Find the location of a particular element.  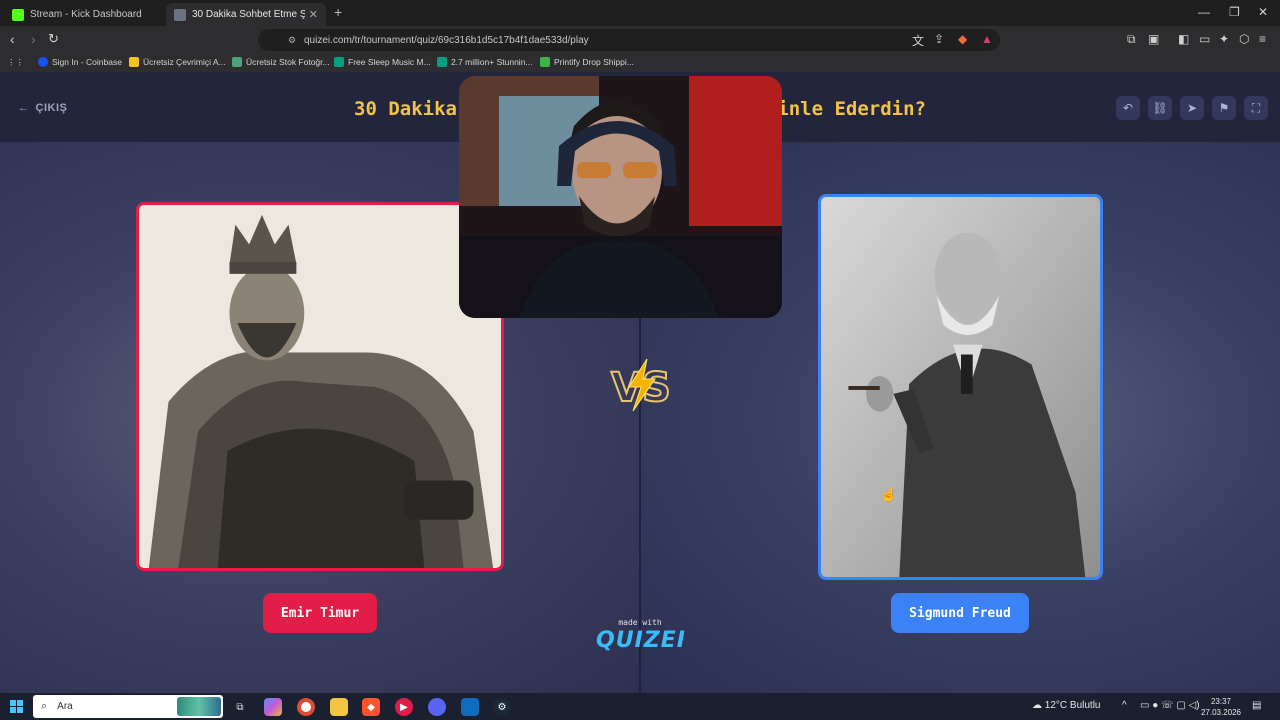

choose-right-button: Sigmund Freud is located at coordinates (960, 613).